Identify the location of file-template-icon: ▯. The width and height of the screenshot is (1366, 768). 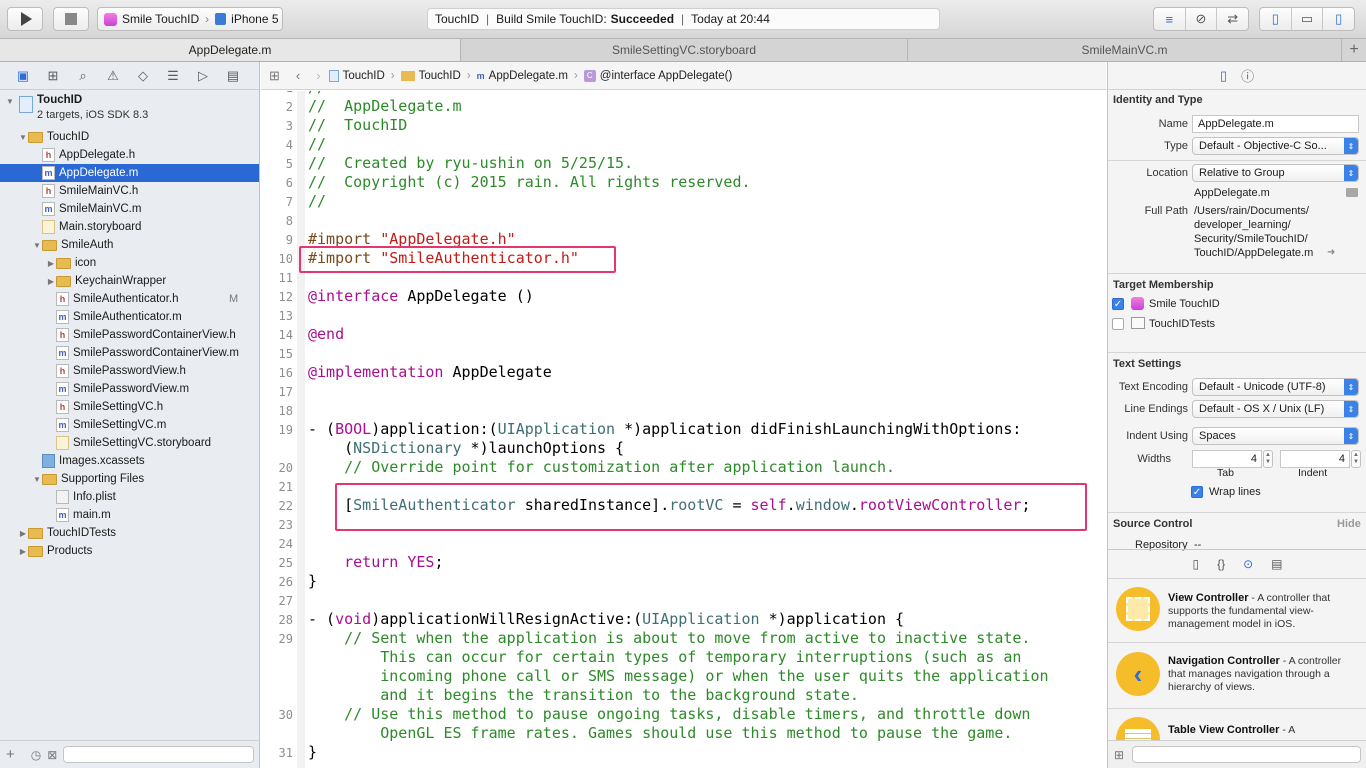
(1195, 564).